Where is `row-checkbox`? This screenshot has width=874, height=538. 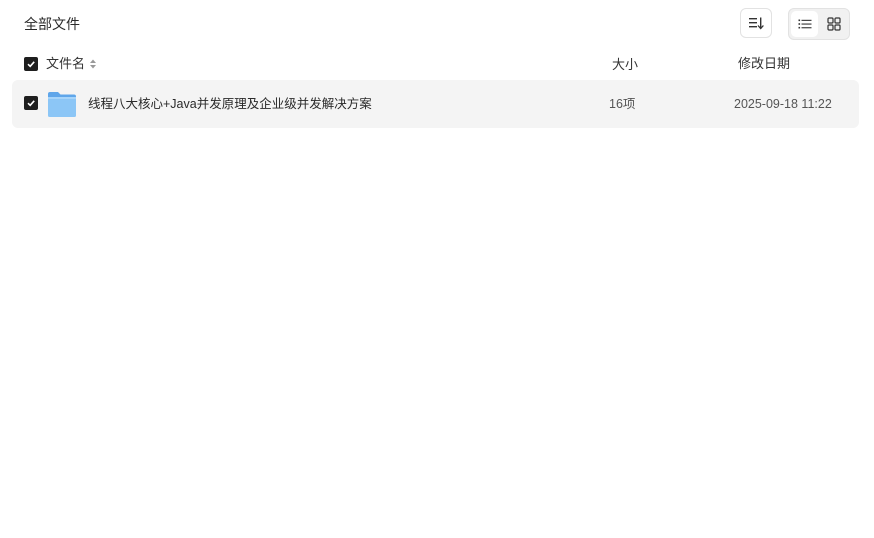
row-checkbox is located at coordinates (31, 103).